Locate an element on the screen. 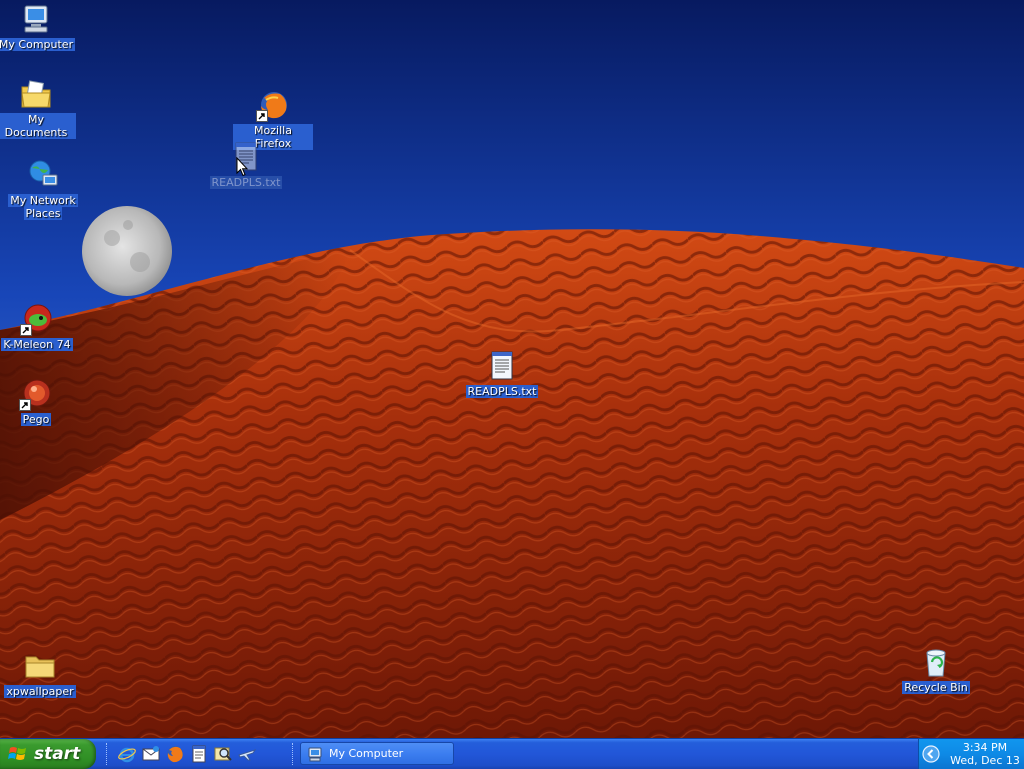  my-documents-label: My Documents is located at coordinates (38, 126).